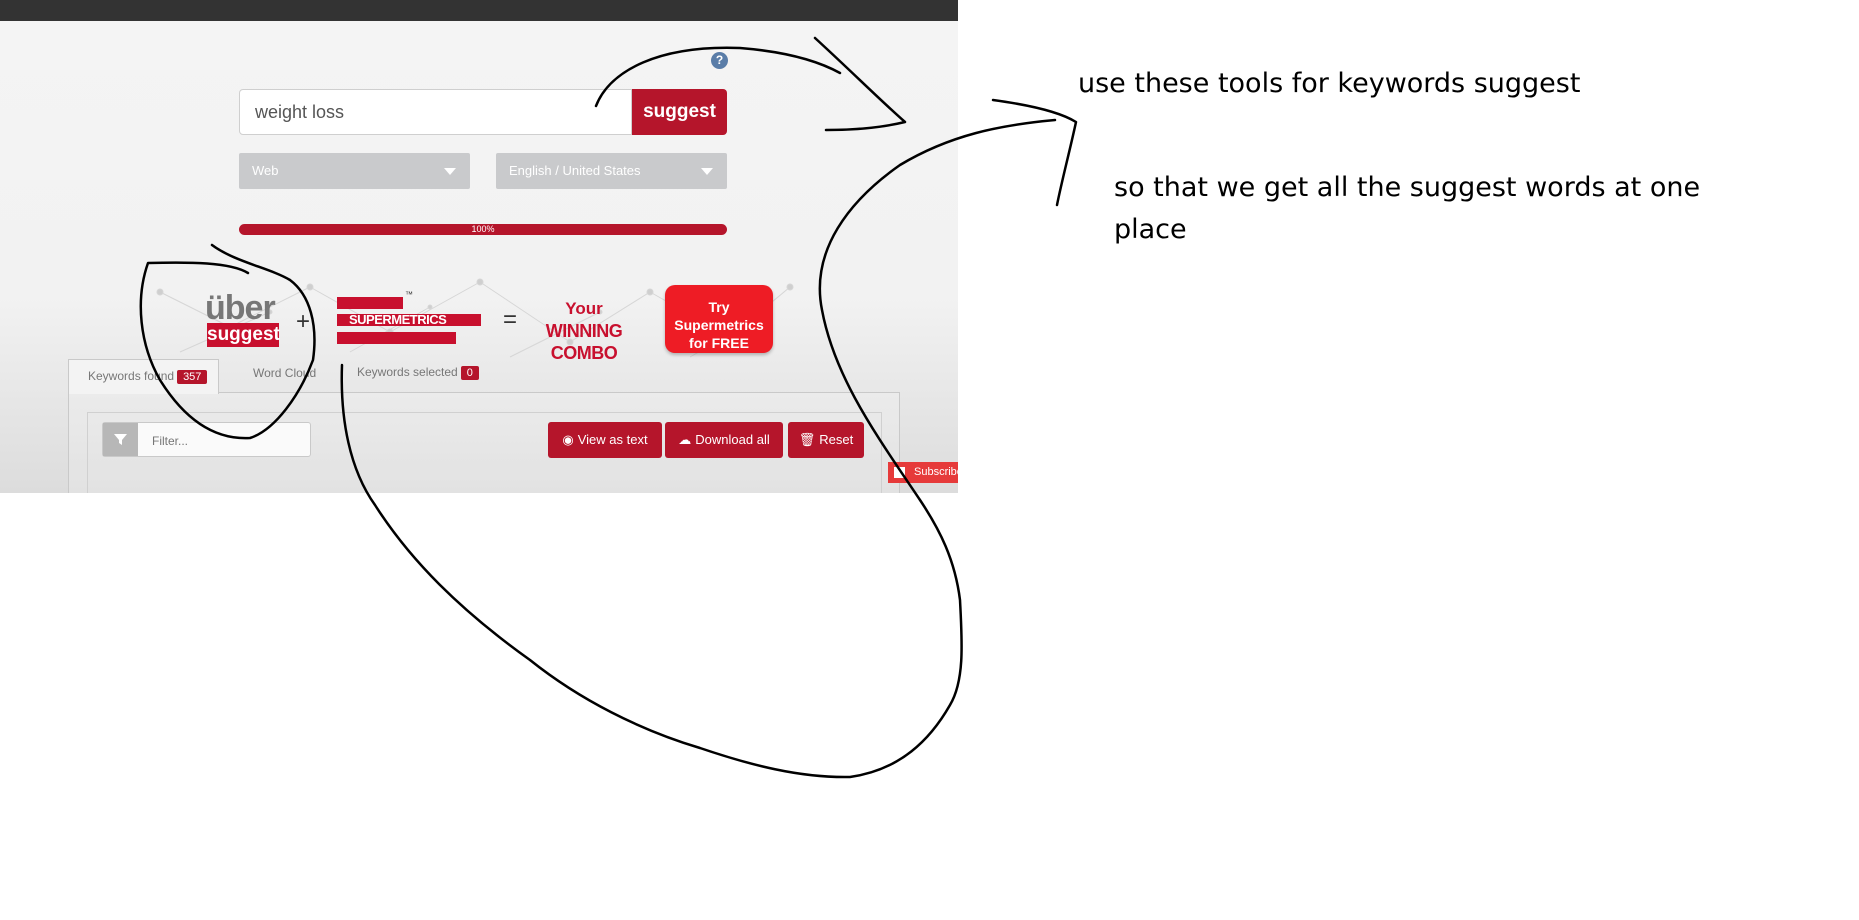  What do you see at coordinates (398, 319) in the screenshot?
I see `supermetrics-text: SUPERMETRICS` at bounding box center [398, 319].